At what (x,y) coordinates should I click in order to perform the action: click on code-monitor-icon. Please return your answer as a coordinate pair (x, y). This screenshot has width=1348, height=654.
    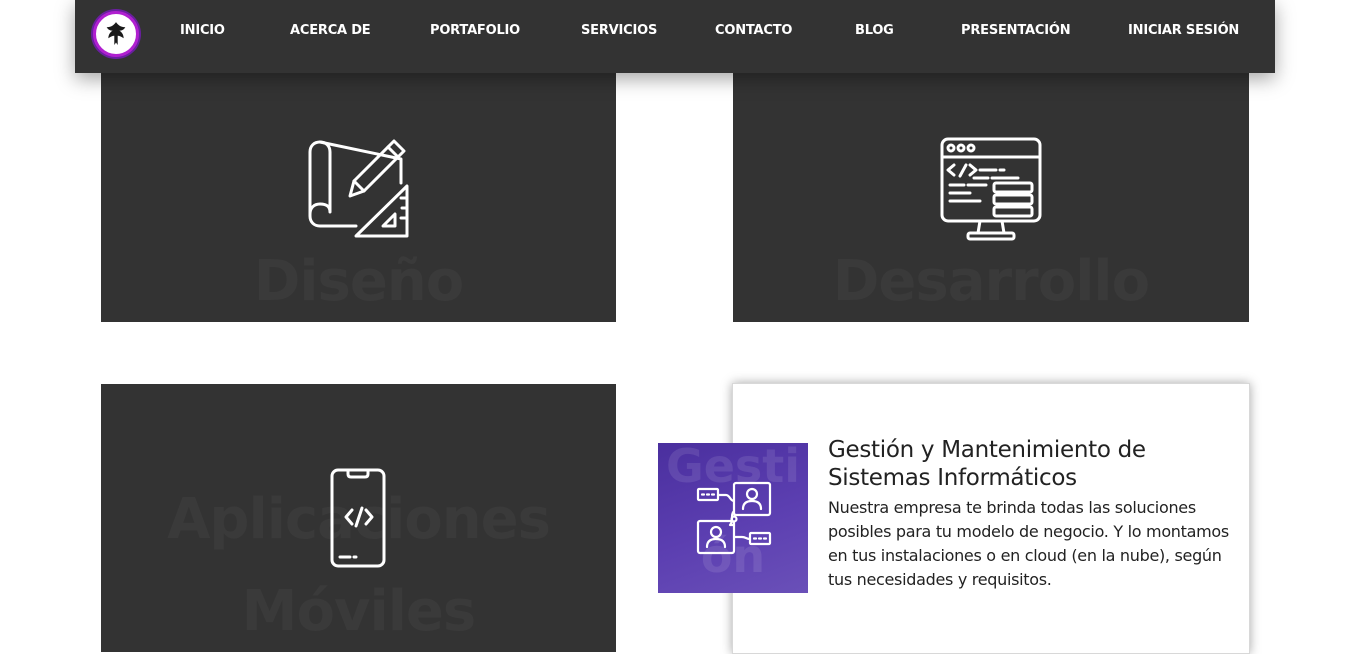
    Looking at the image, I should click on (991, 189).